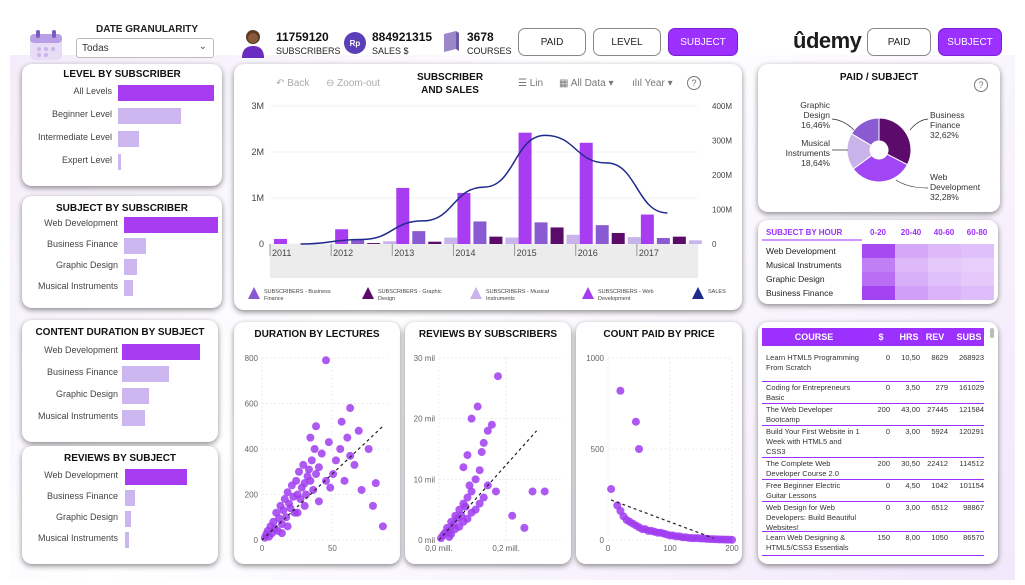 This screenshot has height=585, width=1025. Describe the element at coordinates (969, 337) in the screenshot. I see `column-header: SUBS` at that location.